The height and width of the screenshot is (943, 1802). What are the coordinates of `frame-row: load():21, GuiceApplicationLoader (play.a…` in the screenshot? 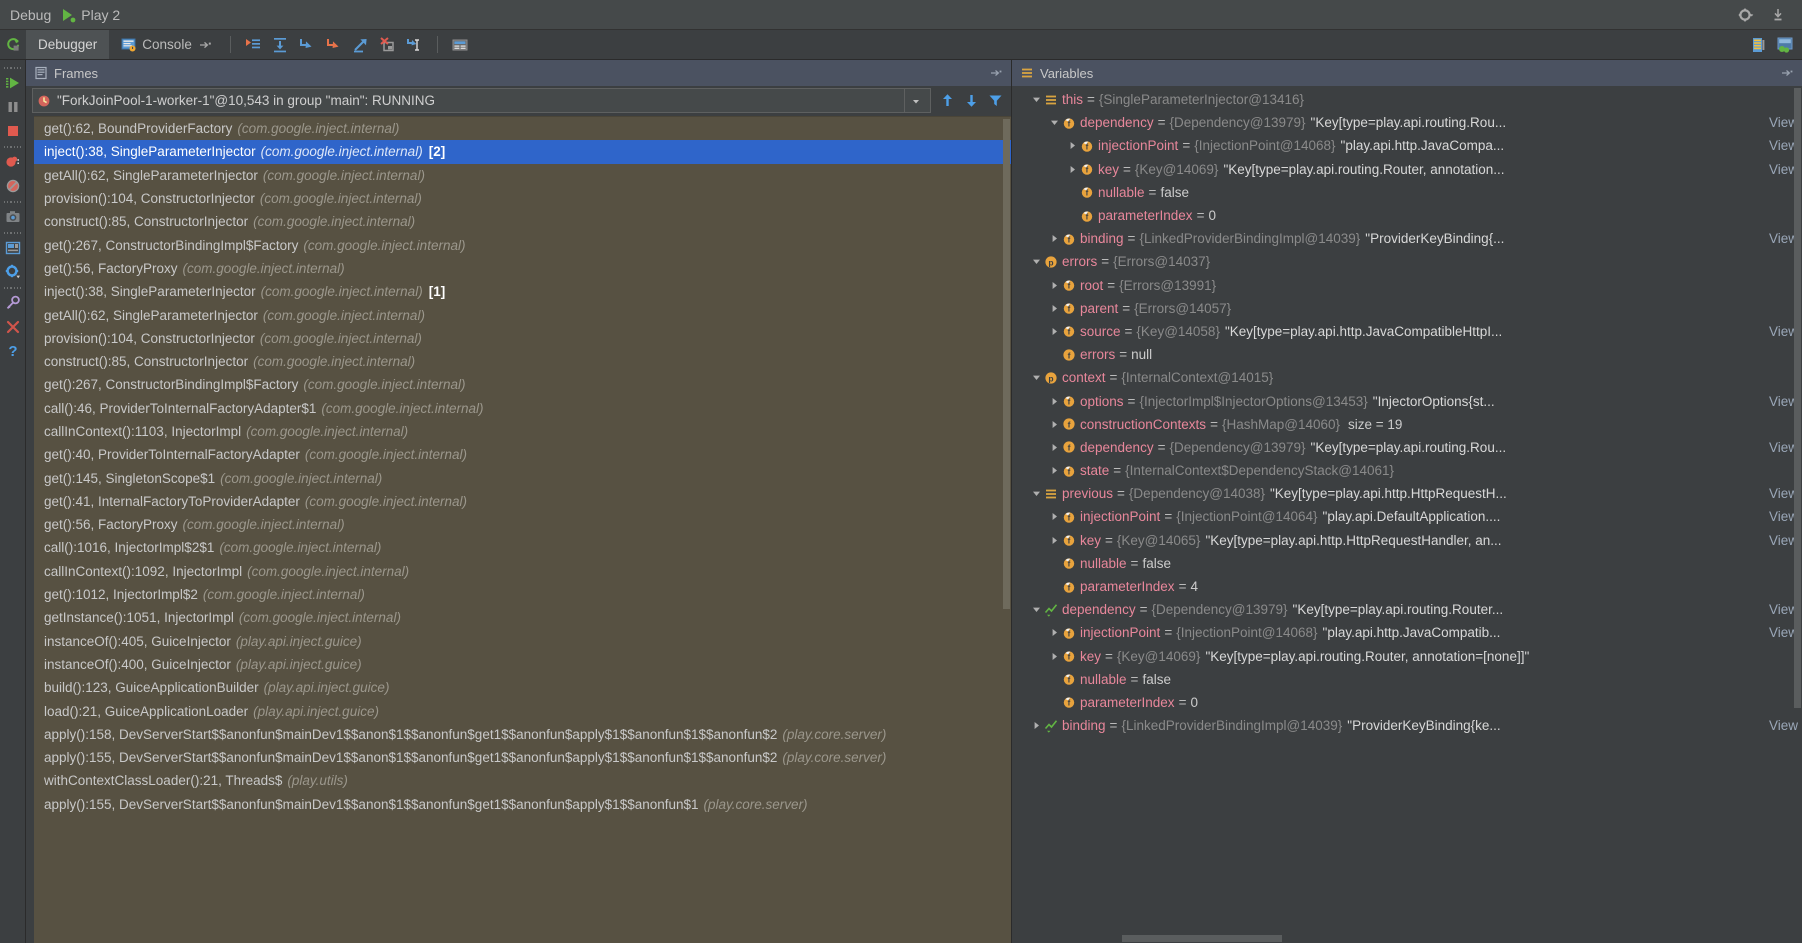 It's located at (522, 710).